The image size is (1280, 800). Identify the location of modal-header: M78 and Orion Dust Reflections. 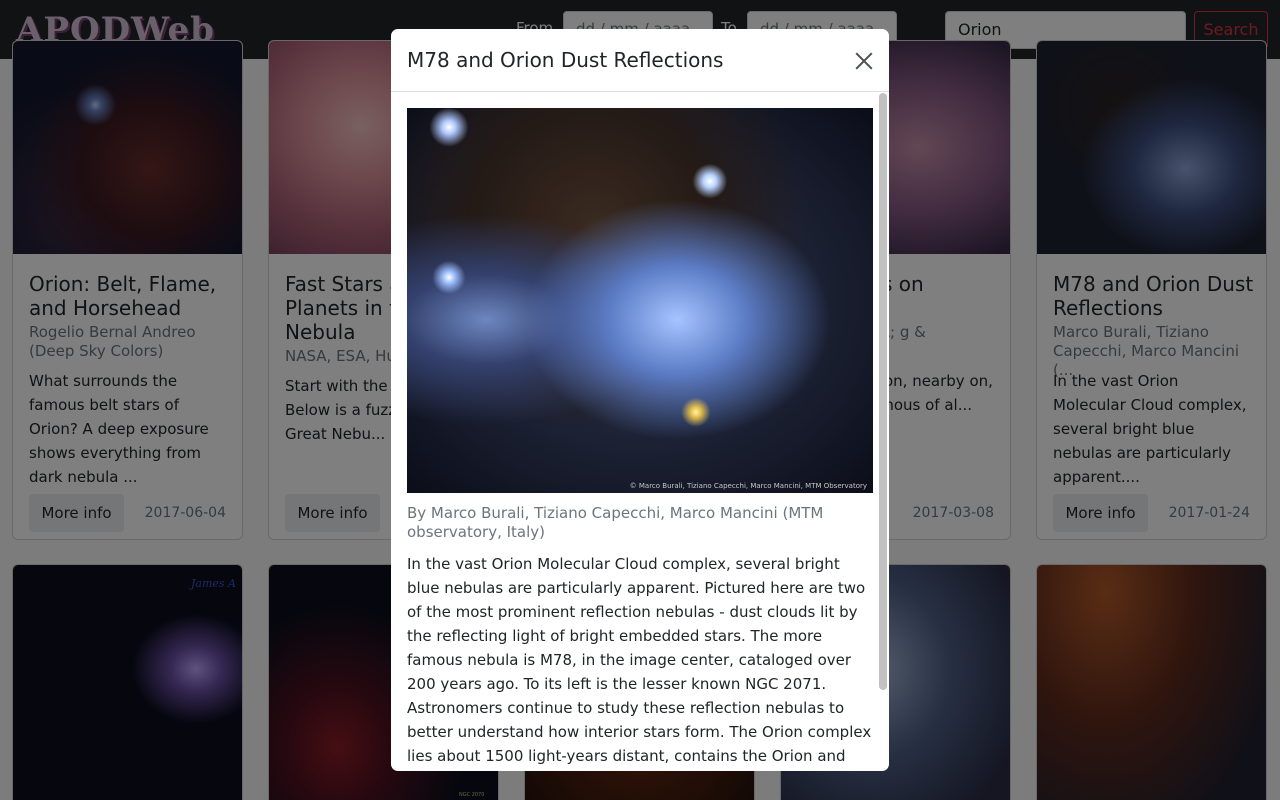
(640, 60).